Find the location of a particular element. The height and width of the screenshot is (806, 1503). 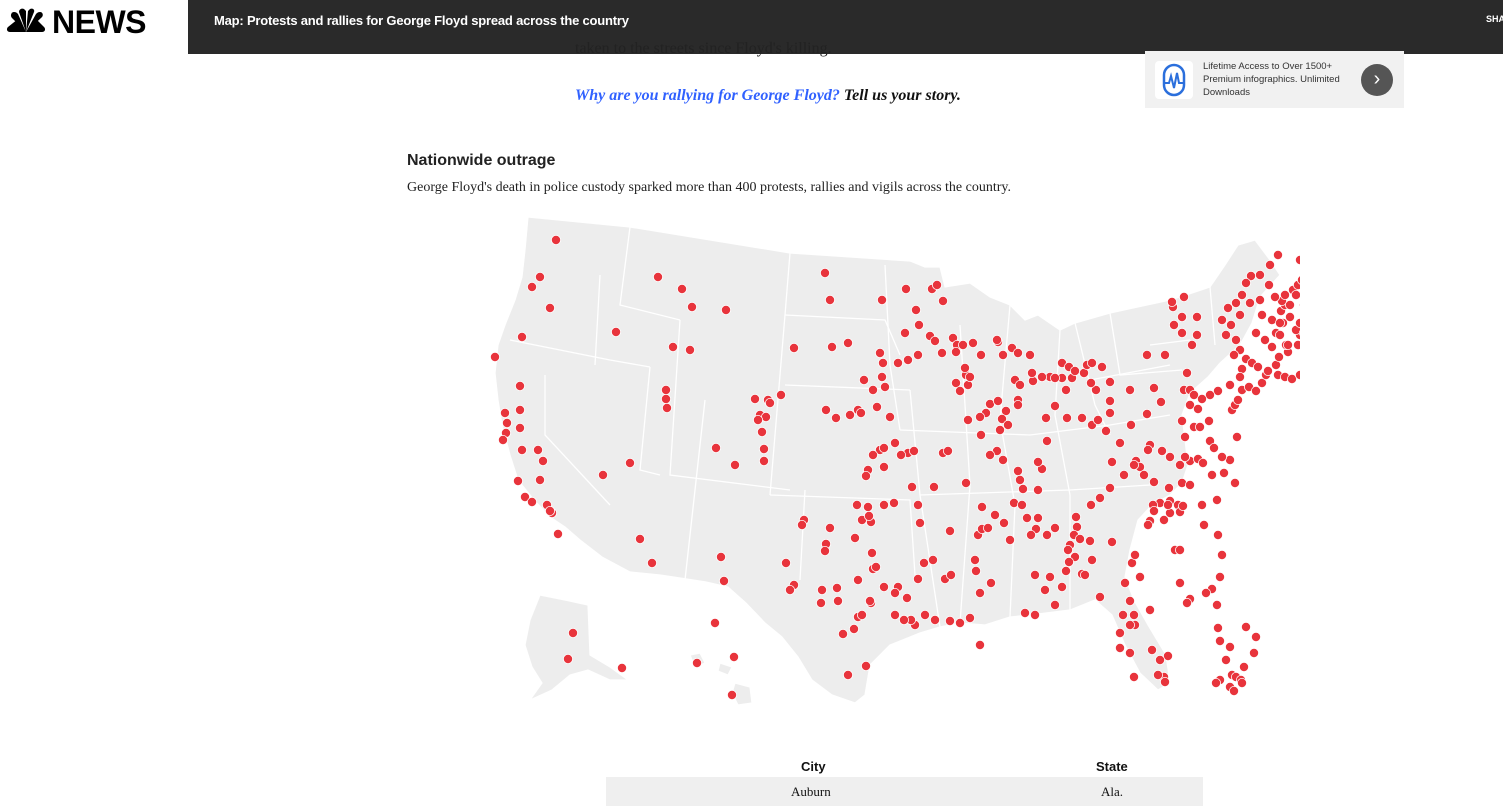

rallying-story-link: Why are you rallying for George Floyd? is located at coordinates (707, 95).